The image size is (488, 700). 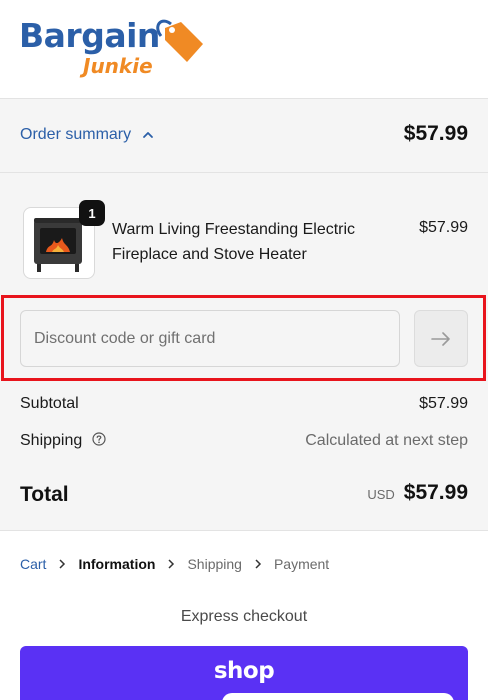 I want to click on total-row: Total USD $57.99, so click(x=244, y=496).